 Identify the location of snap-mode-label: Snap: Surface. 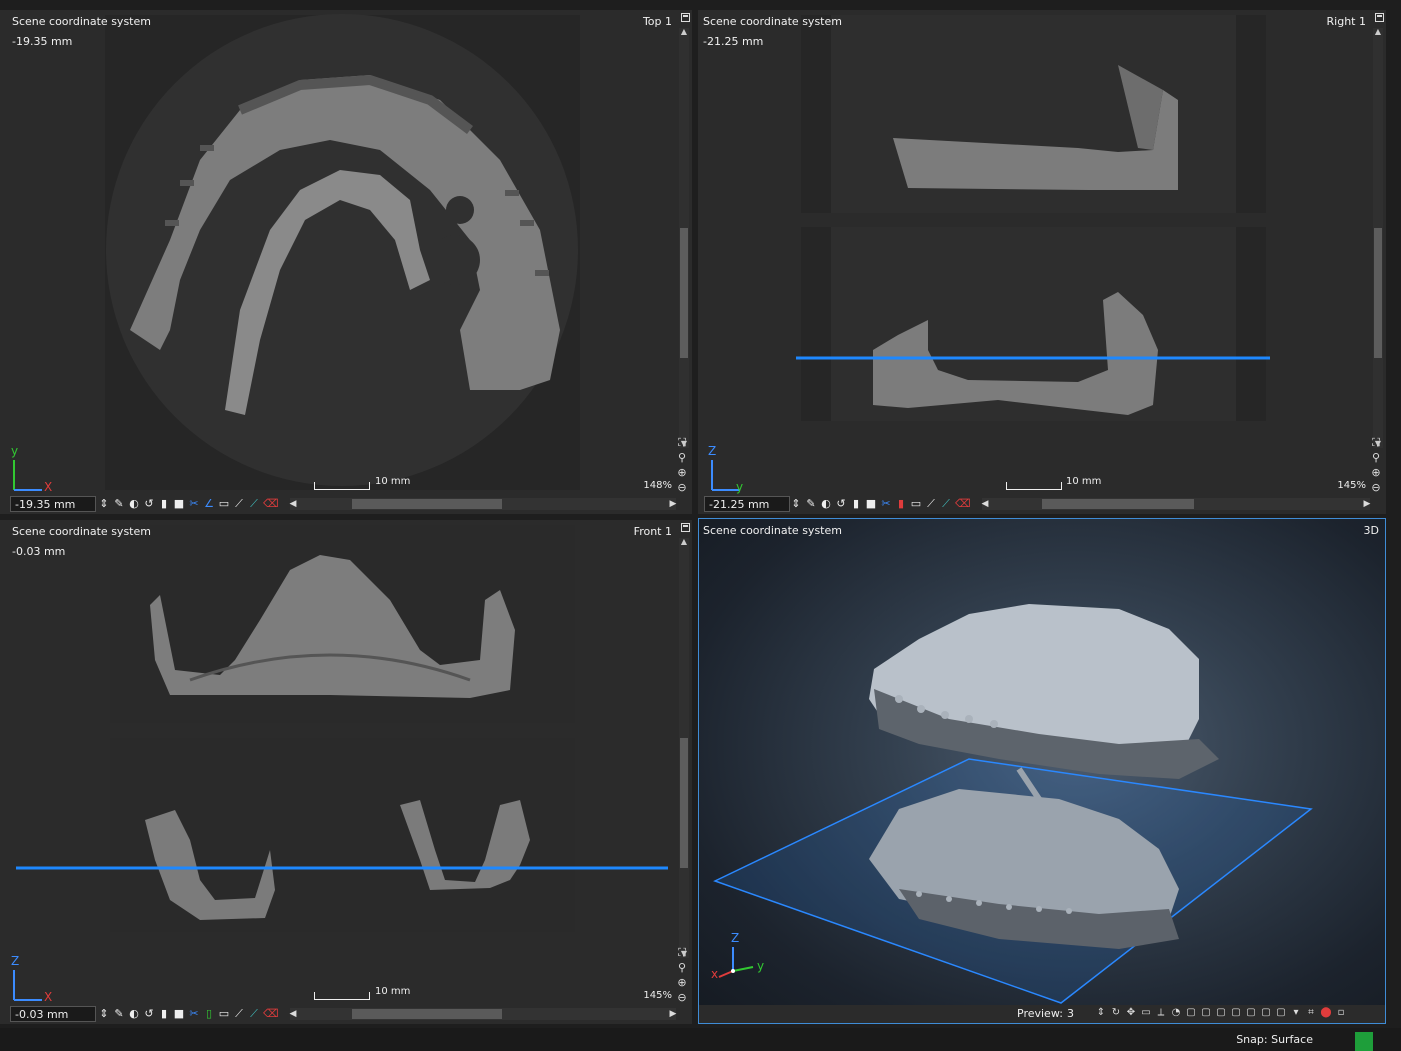
(1274, 1039).